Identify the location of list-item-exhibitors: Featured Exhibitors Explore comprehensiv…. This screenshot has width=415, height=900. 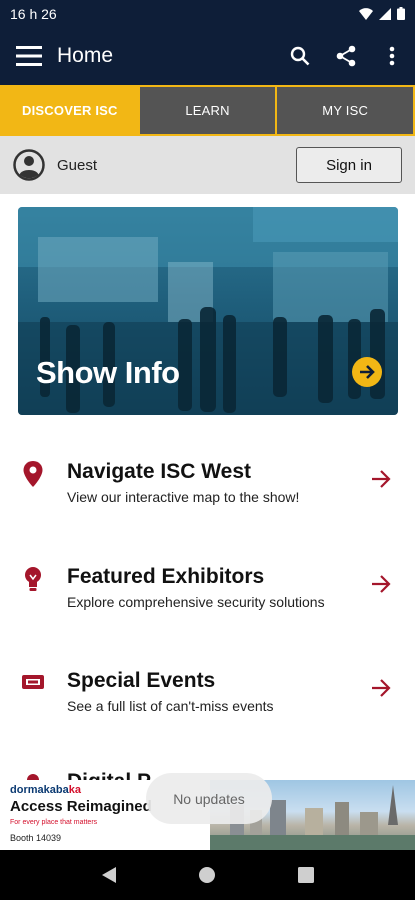
(207, 598).